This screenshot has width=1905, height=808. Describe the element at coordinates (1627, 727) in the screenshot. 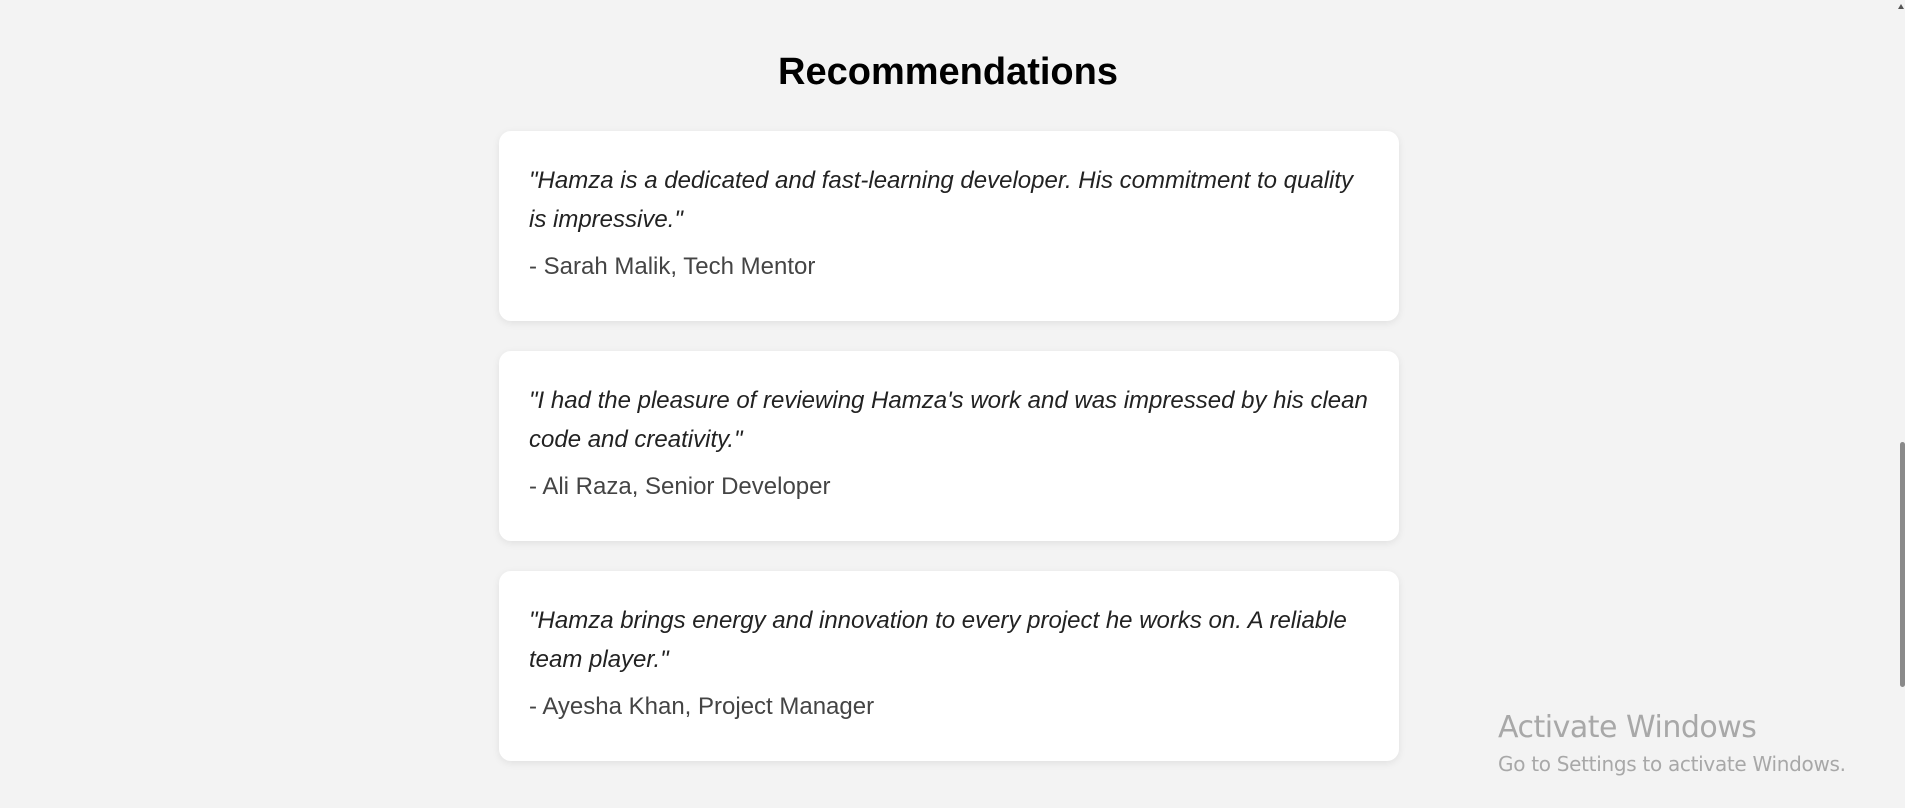

I see `watermark-title: Activate Windows` at that location.